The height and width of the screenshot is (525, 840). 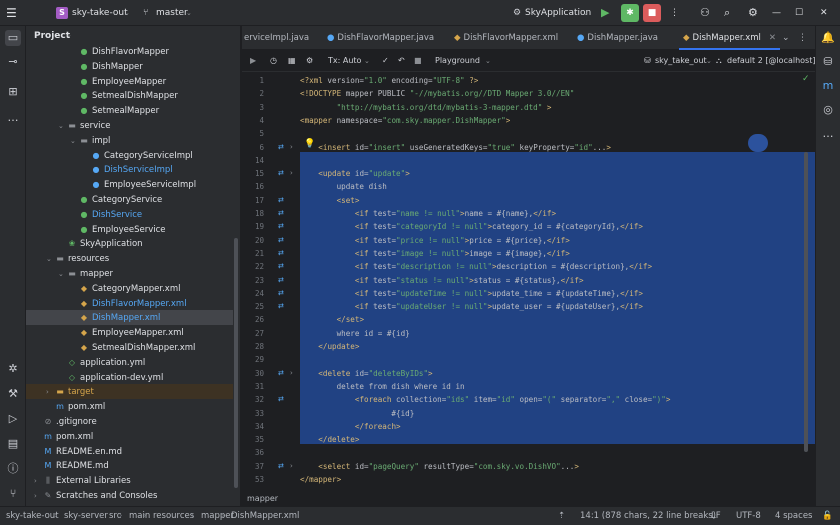 What do you see at coordinates (217, 516) in the screenshot?
I see `breadcrumb-segment: mapper` at bounding box center [217, 516].